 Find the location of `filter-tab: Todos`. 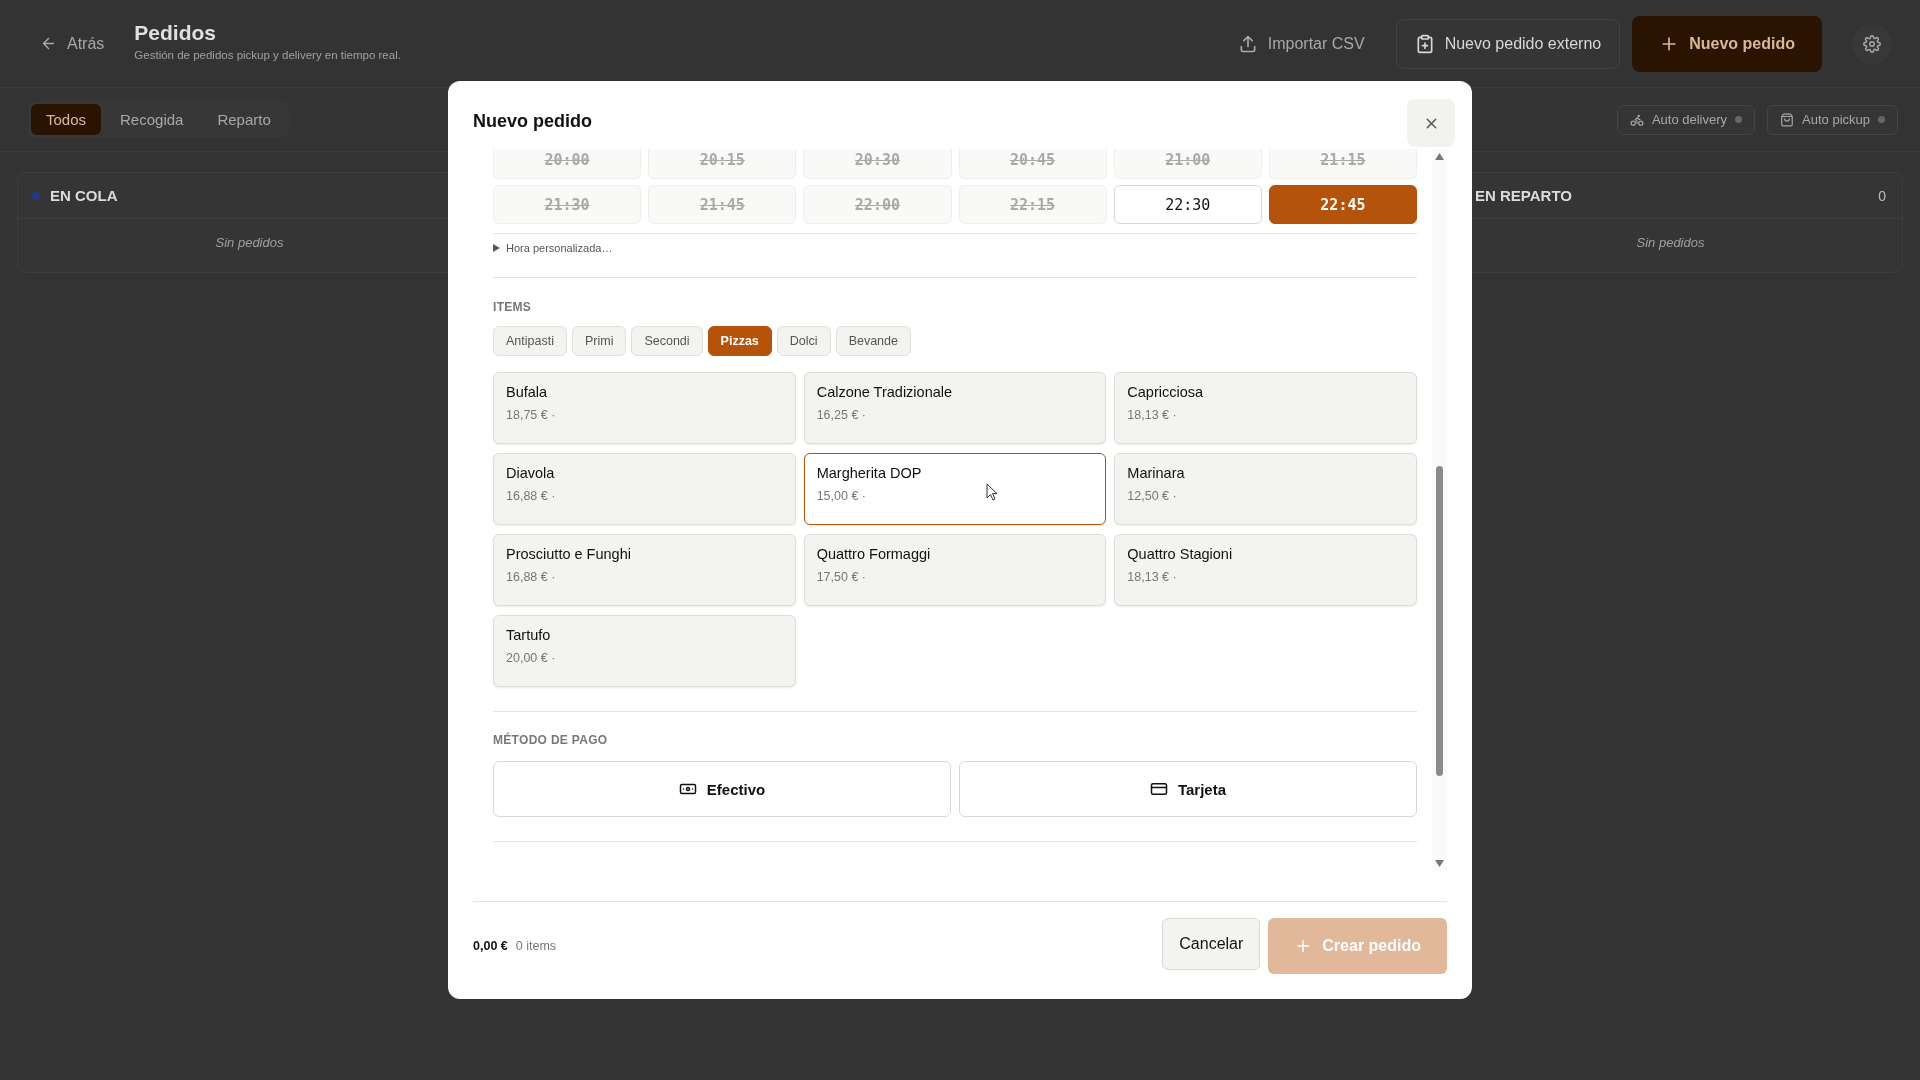

filter-tab: Todos is located at coordinates (66, 119).